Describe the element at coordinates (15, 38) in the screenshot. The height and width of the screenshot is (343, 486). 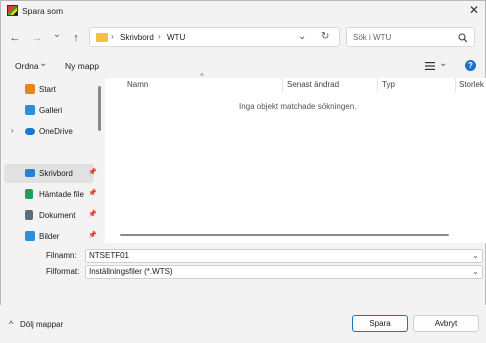
I see `back-button: ←` at that location.